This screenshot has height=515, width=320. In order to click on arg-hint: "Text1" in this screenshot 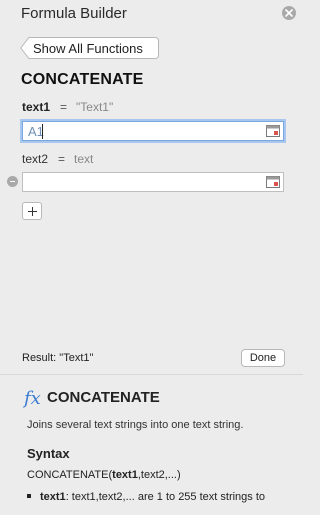, I will do `click(95, 107)`.